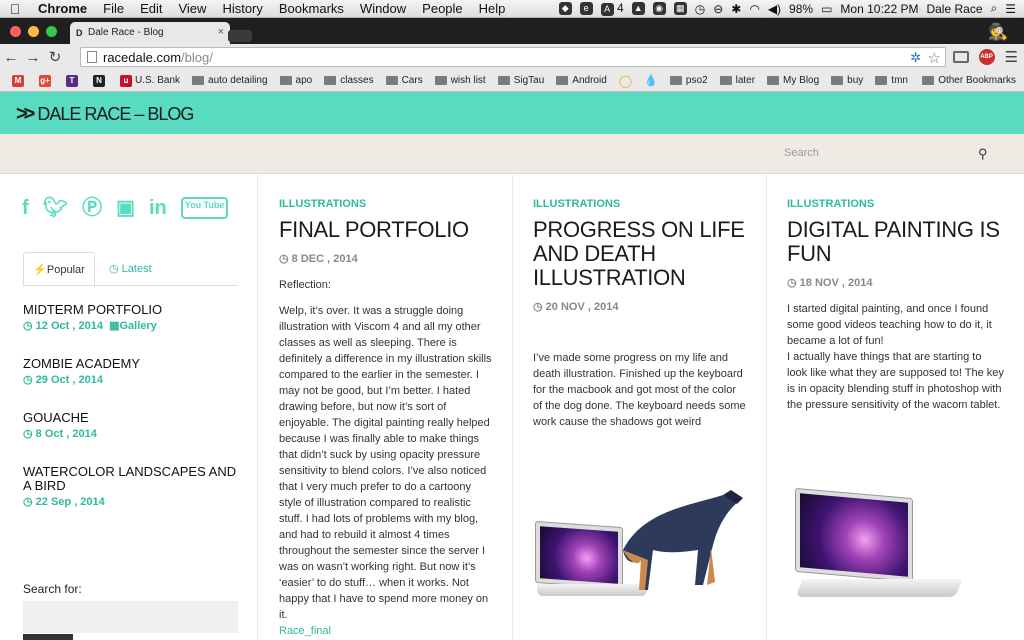 The image size is (1024, 640). What do you see at coordinates (158, 208) in the screenshot?
I see `linkedin-icon: in` at bounding box center [158, 208].